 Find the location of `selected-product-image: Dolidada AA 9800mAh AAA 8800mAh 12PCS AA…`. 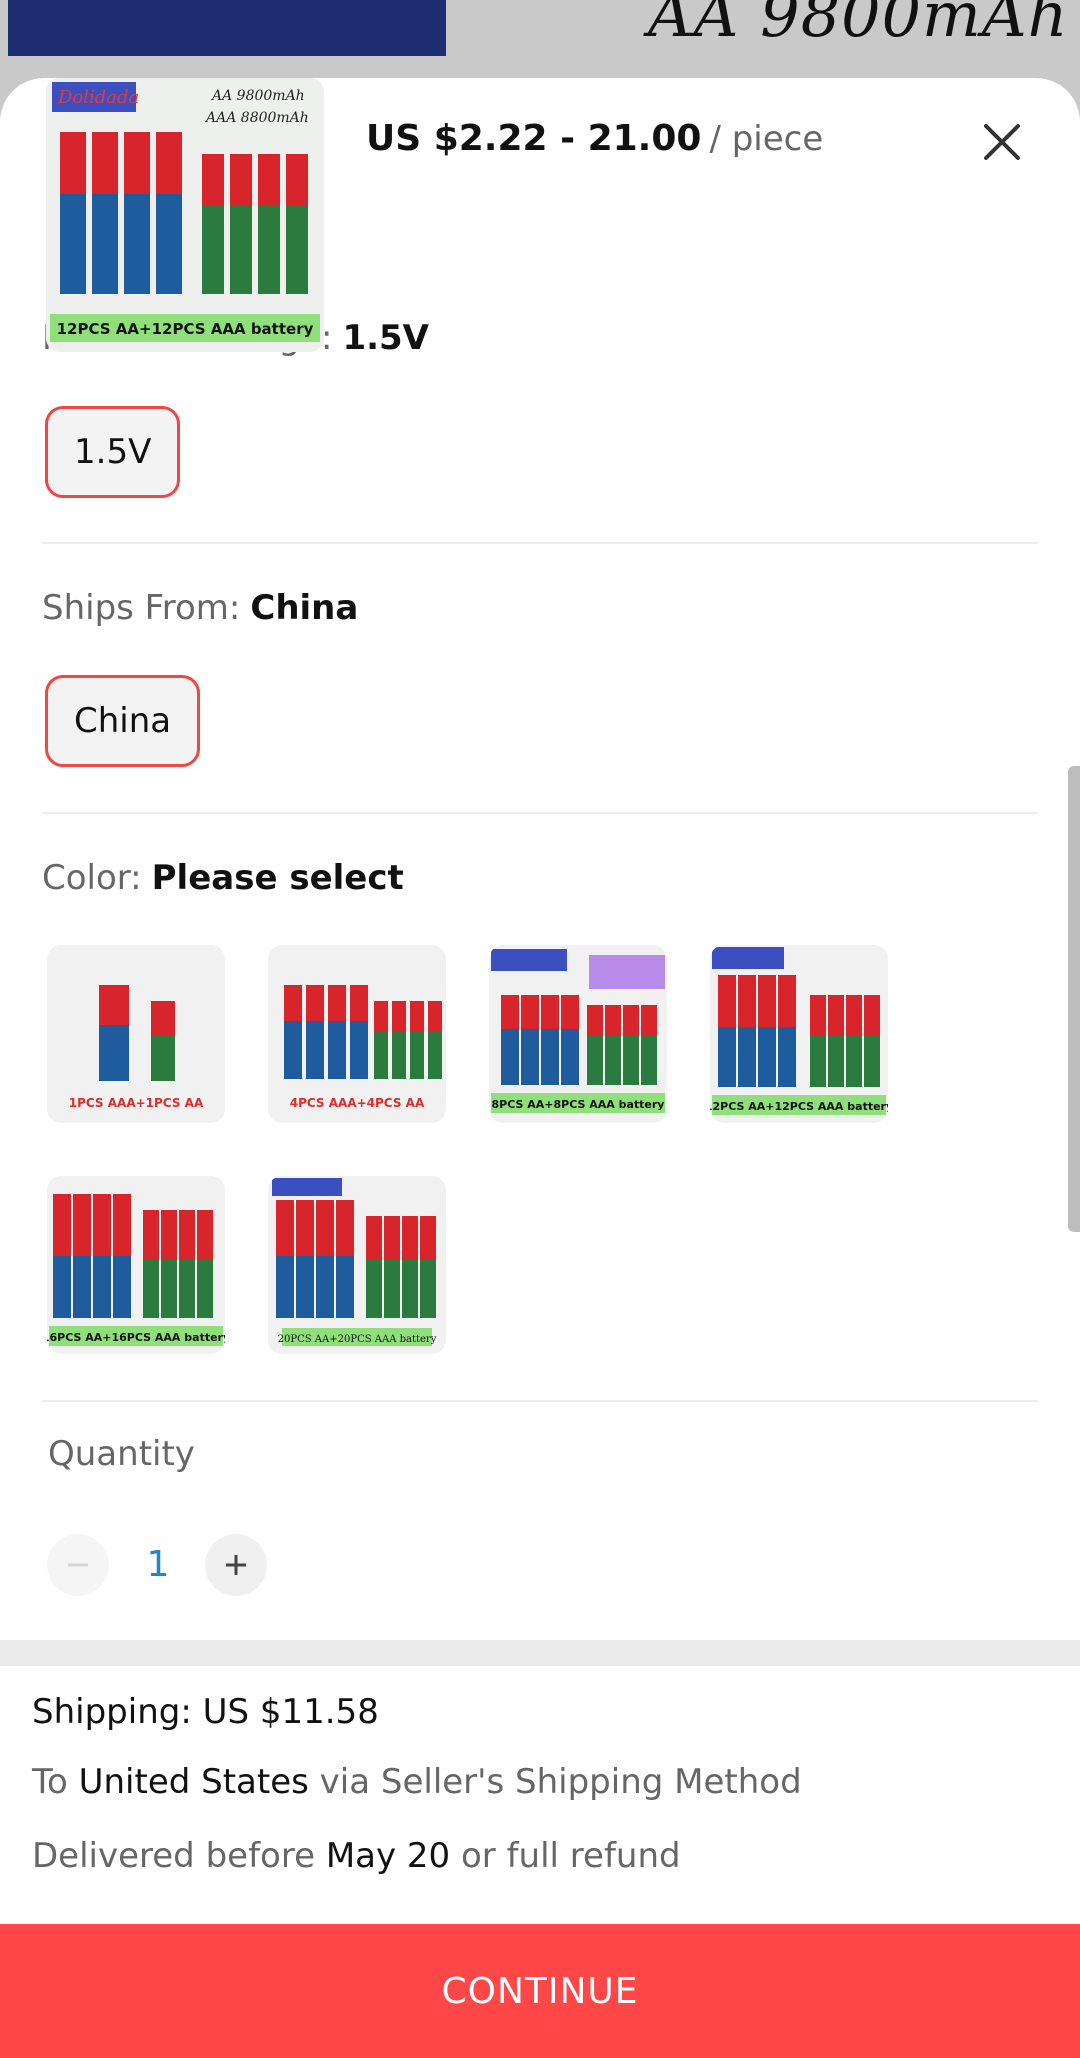

selected-product-image: Dolidada AA 9800mAh AAA 8800mAh 12PCS AA… is located at coordinates (185, 215).